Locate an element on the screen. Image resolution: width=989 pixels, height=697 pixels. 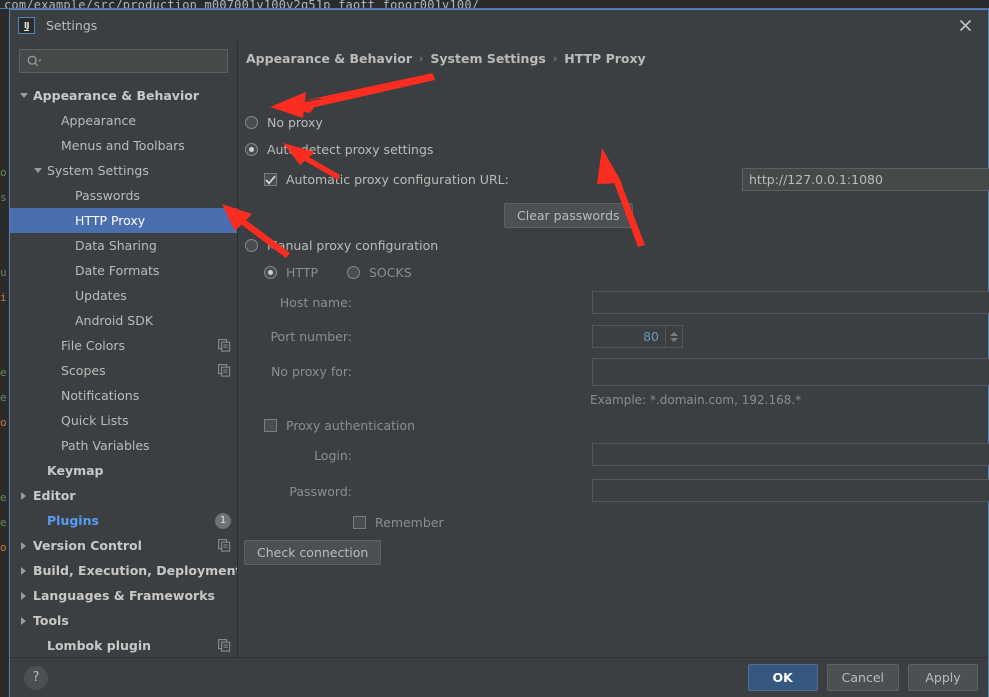
sidebar-item-editor: Editor is located at coordinates (123, 495).